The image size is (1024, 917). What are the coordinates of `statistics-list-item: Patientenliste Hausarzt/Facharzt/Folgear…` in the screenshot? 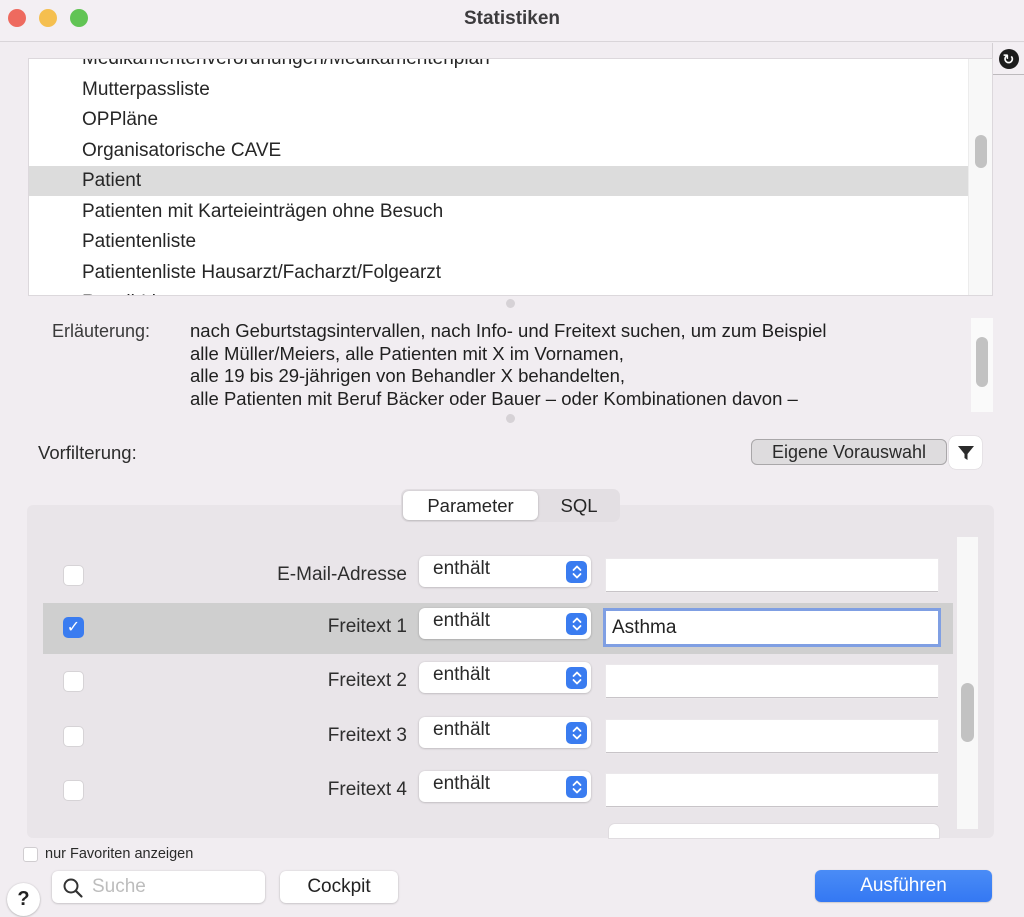 It's located at (499, 273).